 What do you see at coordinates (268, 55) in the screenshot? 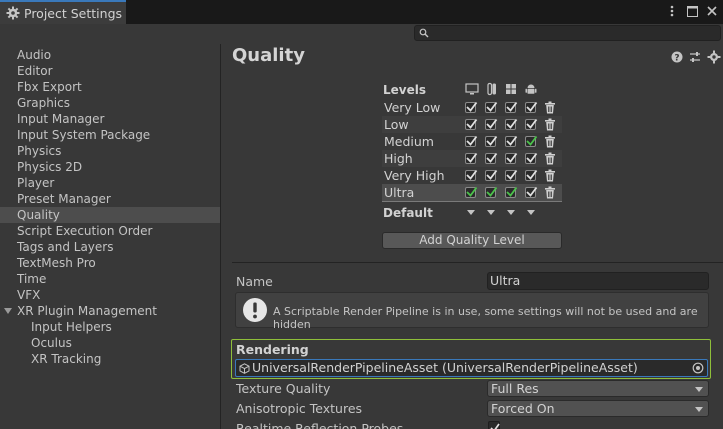
I see `page-title: Quality` at bounding box center [268, 55].